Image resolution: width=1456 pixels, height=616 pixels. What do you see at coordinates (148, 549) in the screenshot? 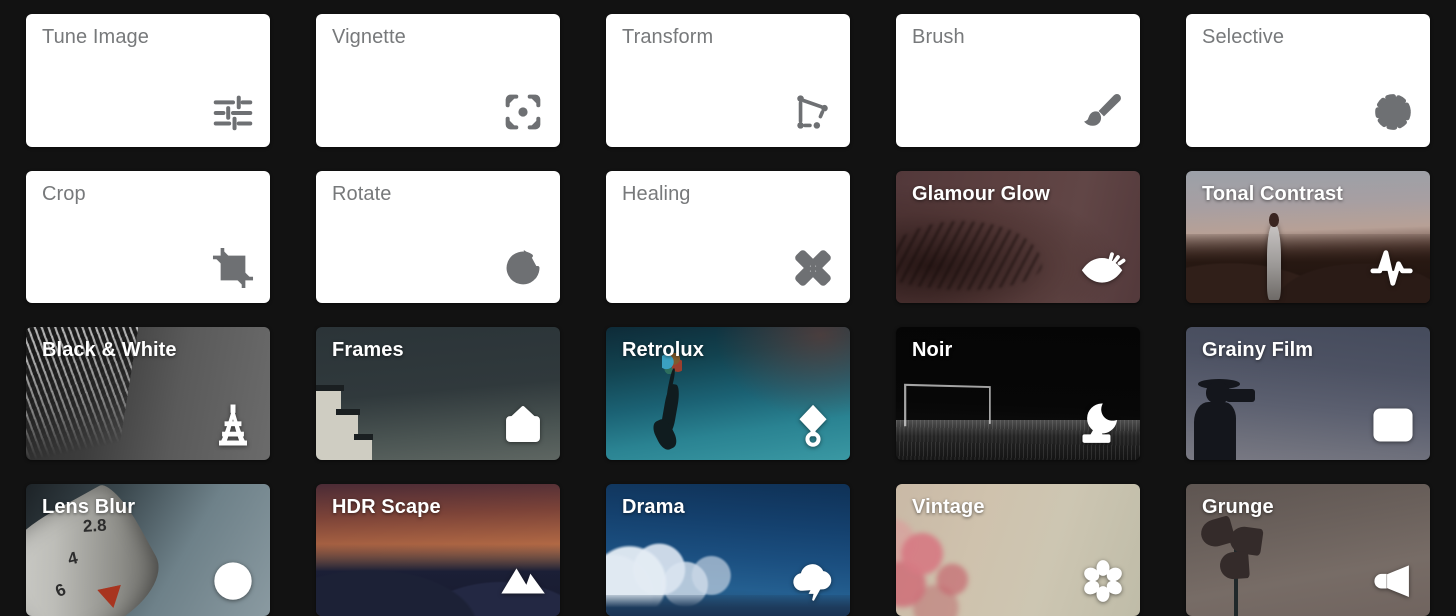
I see `tool-card: 2.8 4 6 Lens Blur` at bounding box center [148, 549].